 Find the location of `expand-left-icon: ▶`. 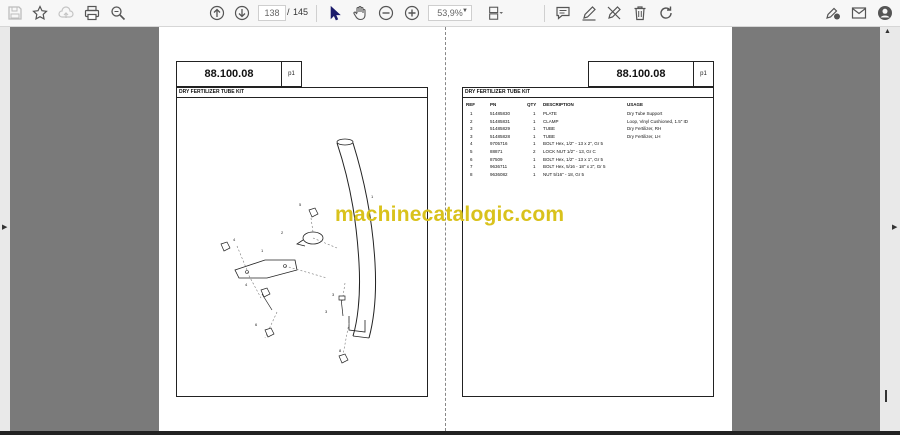

expand-left-icon: ▶ is located at coordinates (4, 227).